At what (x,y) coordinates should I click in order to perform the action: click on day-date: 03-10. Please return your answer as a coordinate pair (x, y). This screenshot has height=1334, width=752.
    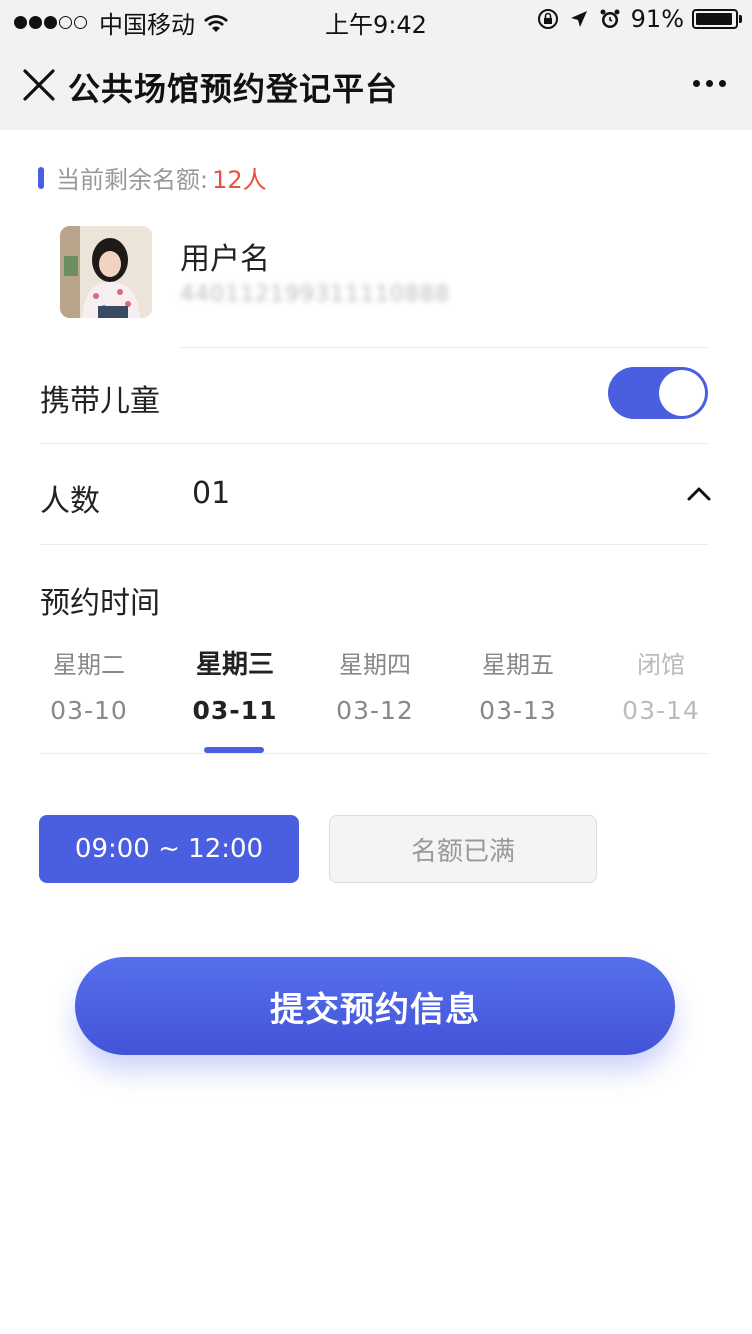
    Looking at the image, I should click on (89, 710).